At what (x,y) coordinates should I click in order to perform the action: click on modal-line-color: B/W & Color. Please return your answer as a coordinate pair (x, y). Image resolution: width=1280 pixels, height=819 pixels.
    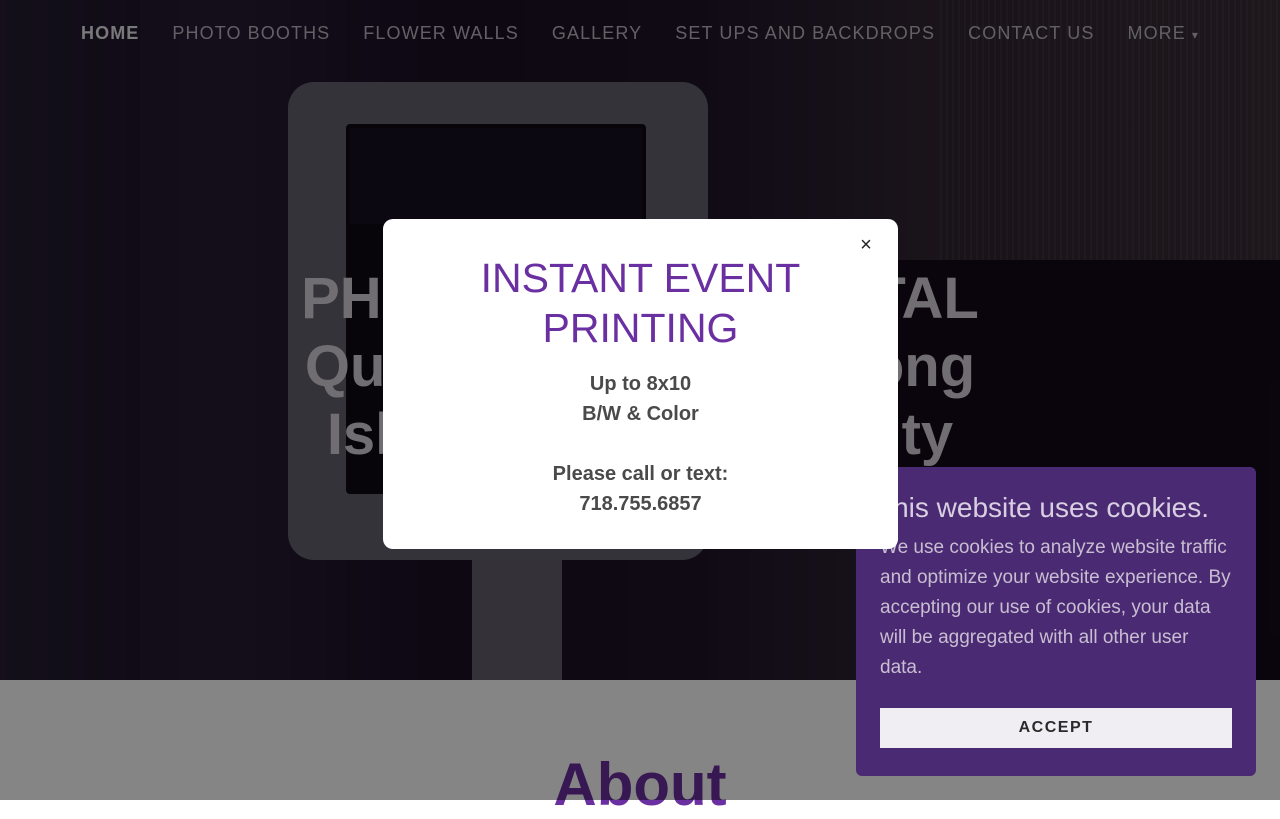
    Looking at the image, I should click on (640, 414).